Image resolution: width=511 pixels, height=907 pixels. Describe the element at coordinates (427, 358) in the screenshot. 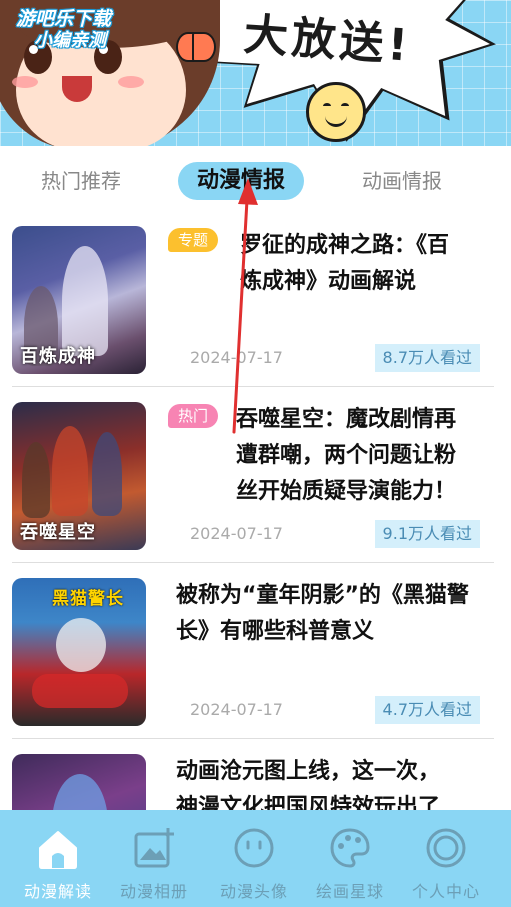

I see `view-count-badge: 8.7万人看过` at that location.